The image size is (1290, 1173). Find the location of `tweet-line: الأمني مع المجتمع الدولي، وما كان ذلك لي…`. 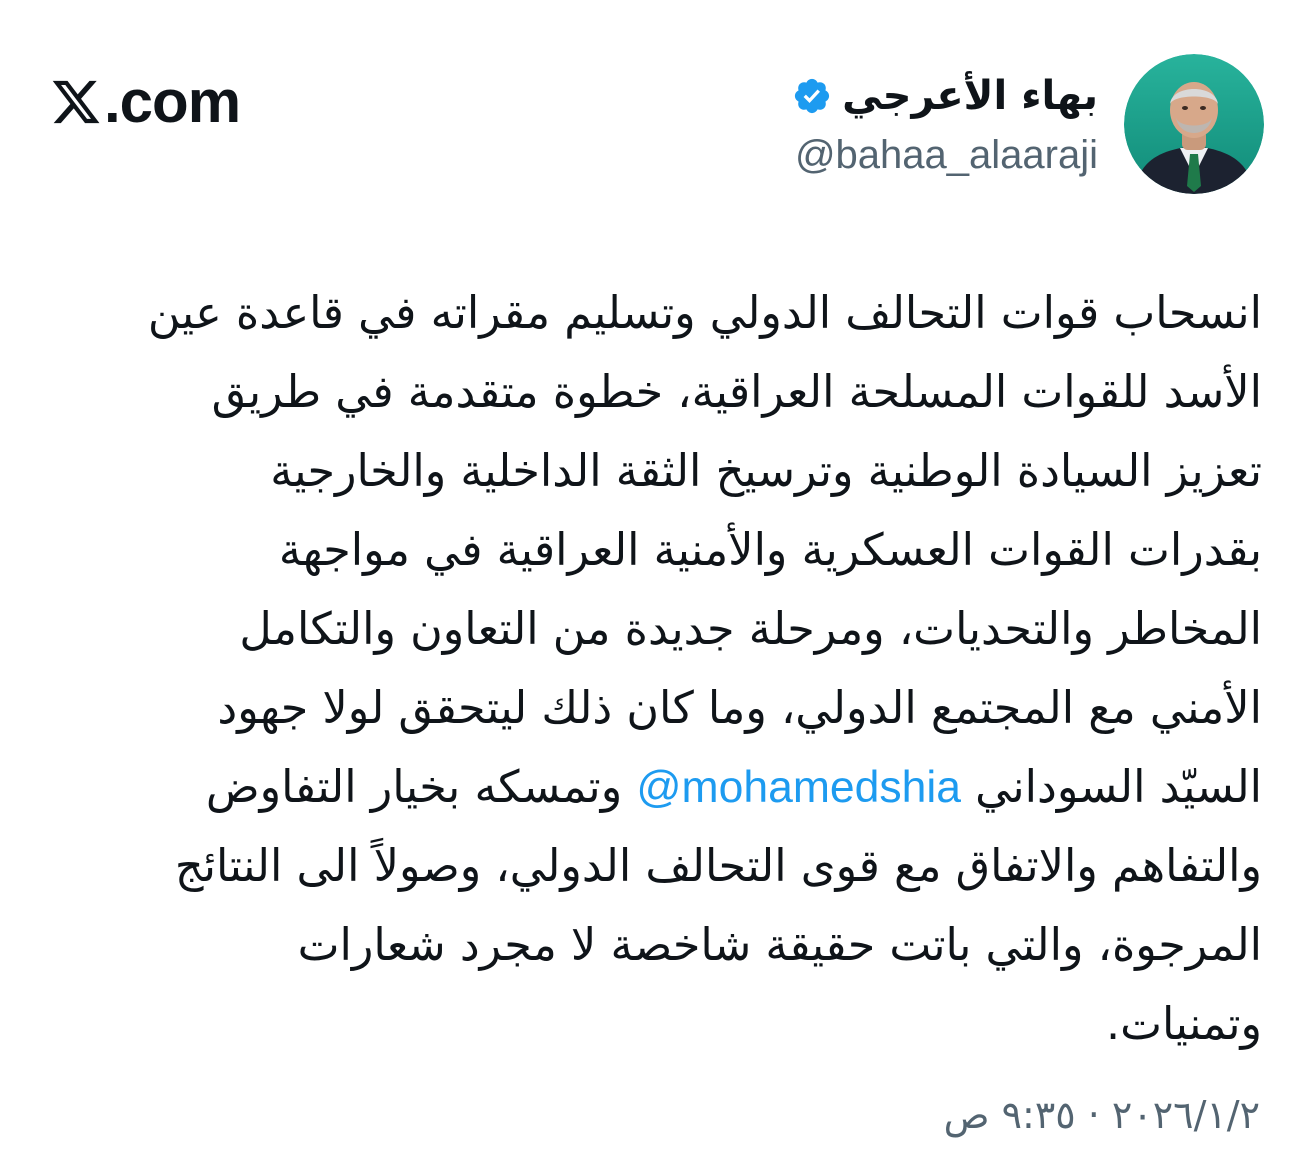

tweet-line: الأمني مع المجتمع الدولي، وما كان ذلك لي… is located at coordinates (739, 708).